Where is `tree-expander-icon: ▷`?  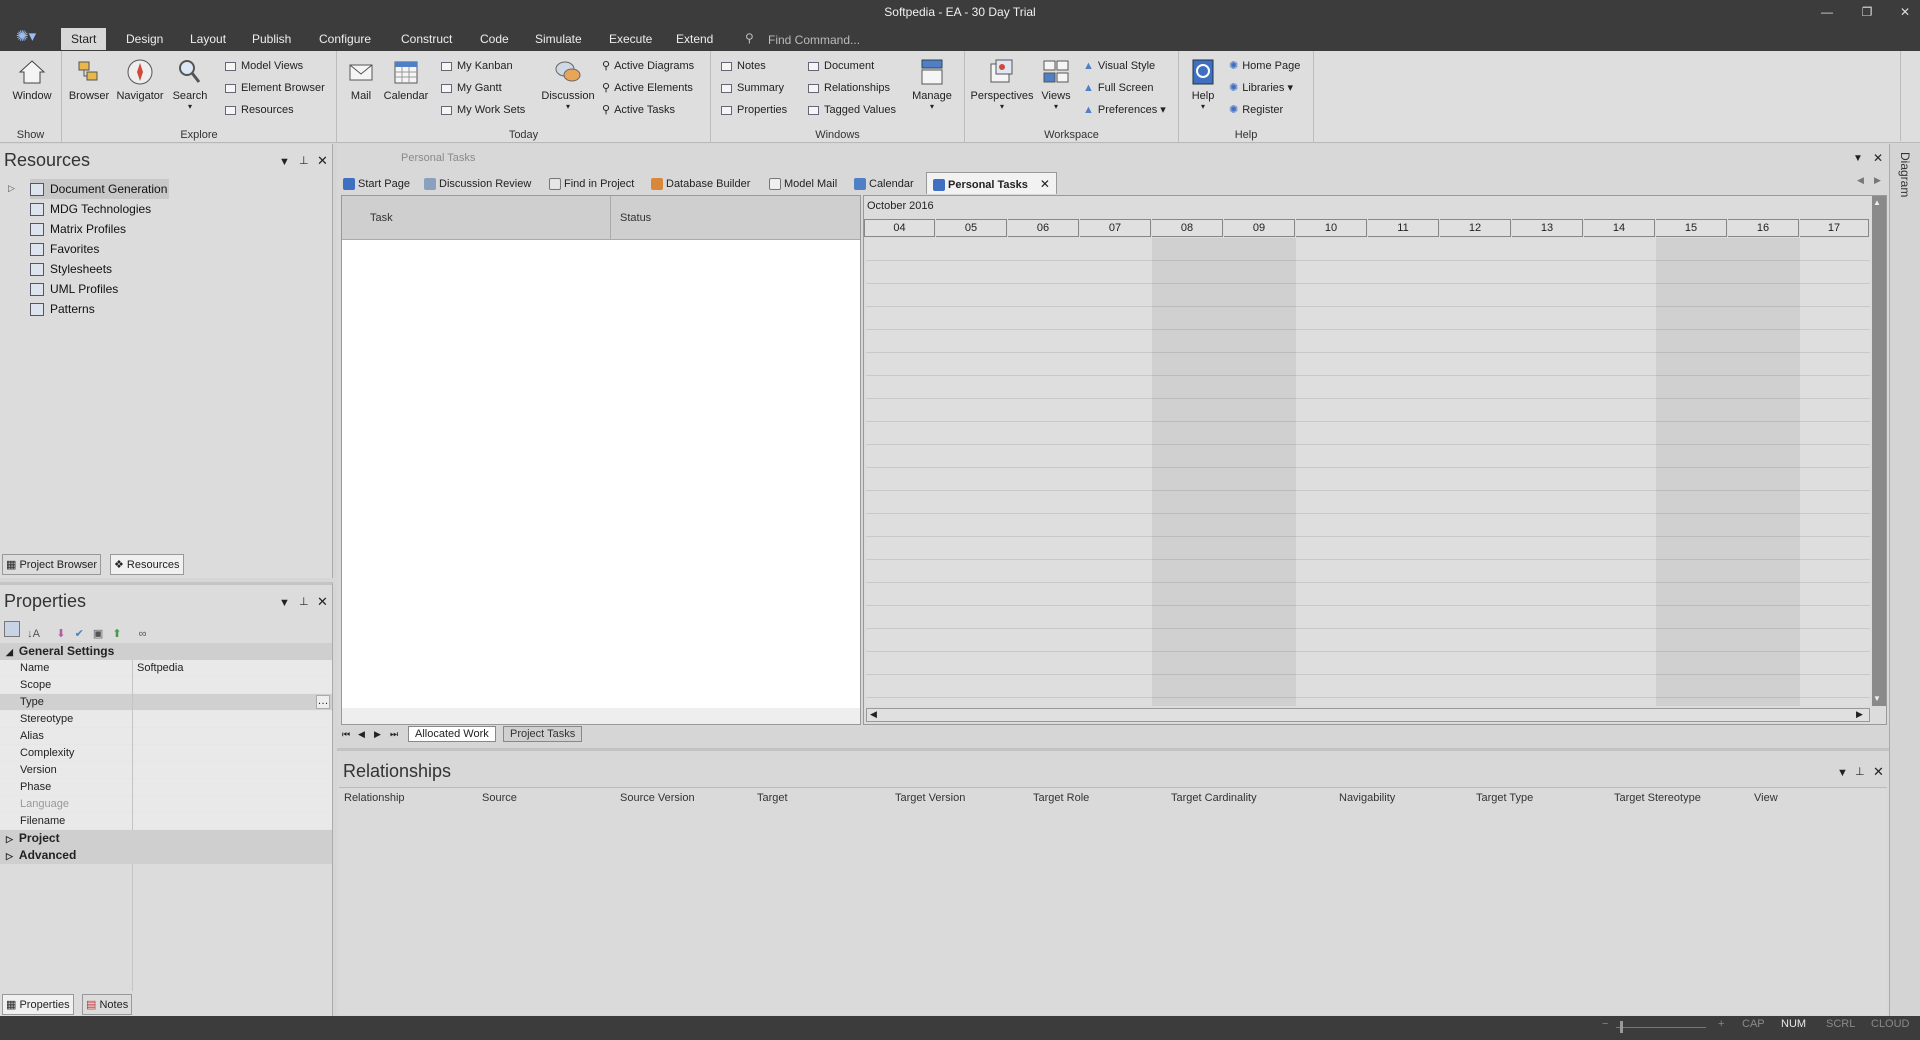 tree-expander-icon: ▷ is located at coordinates (11, 188).